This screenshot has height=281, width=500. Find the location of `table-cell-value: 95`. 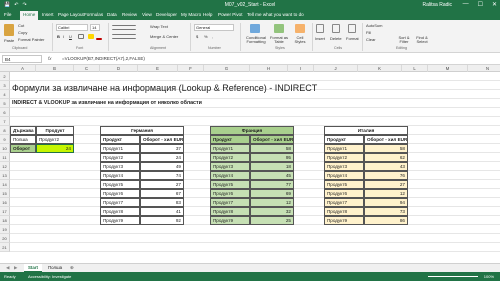

table-cell-value: 95 is located at coordinates (272, 157).